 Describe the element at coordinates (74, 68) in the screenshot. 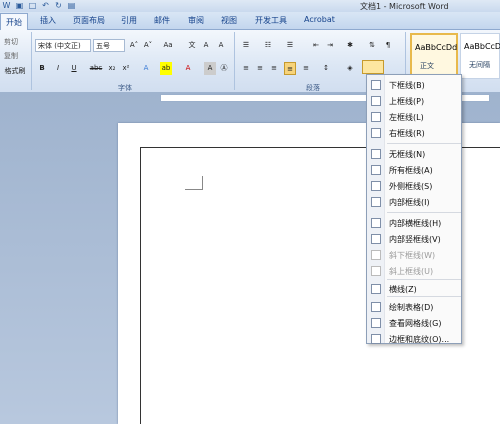

I see `underline-button: U` at that location.